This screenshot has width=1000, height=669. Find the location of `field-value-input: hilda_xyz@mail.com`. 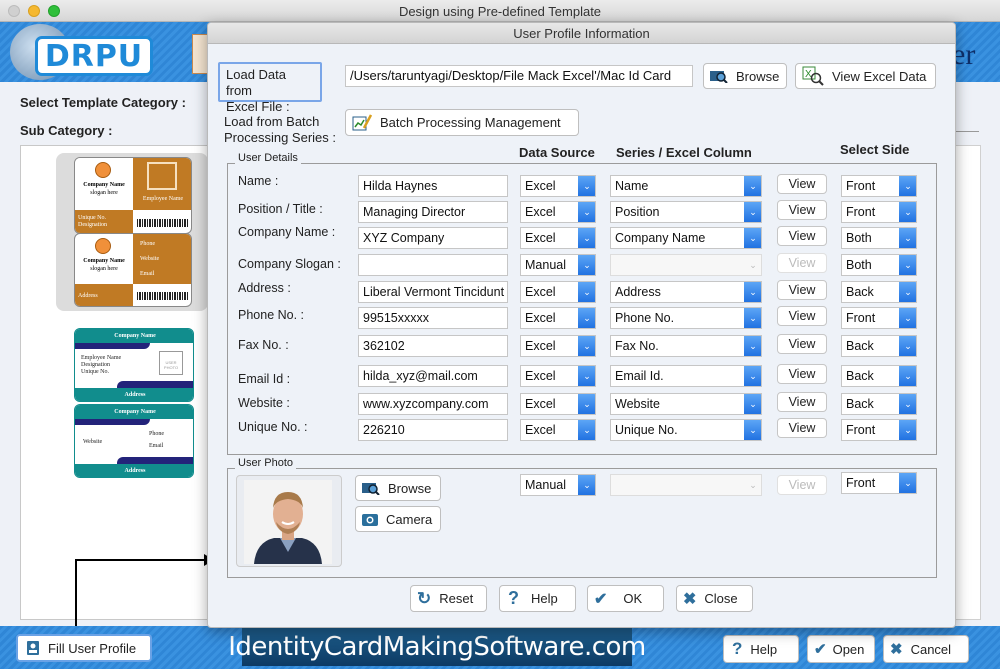

field-value-input: hilda_xyz@mail.com is located at coordinates (433, 376).